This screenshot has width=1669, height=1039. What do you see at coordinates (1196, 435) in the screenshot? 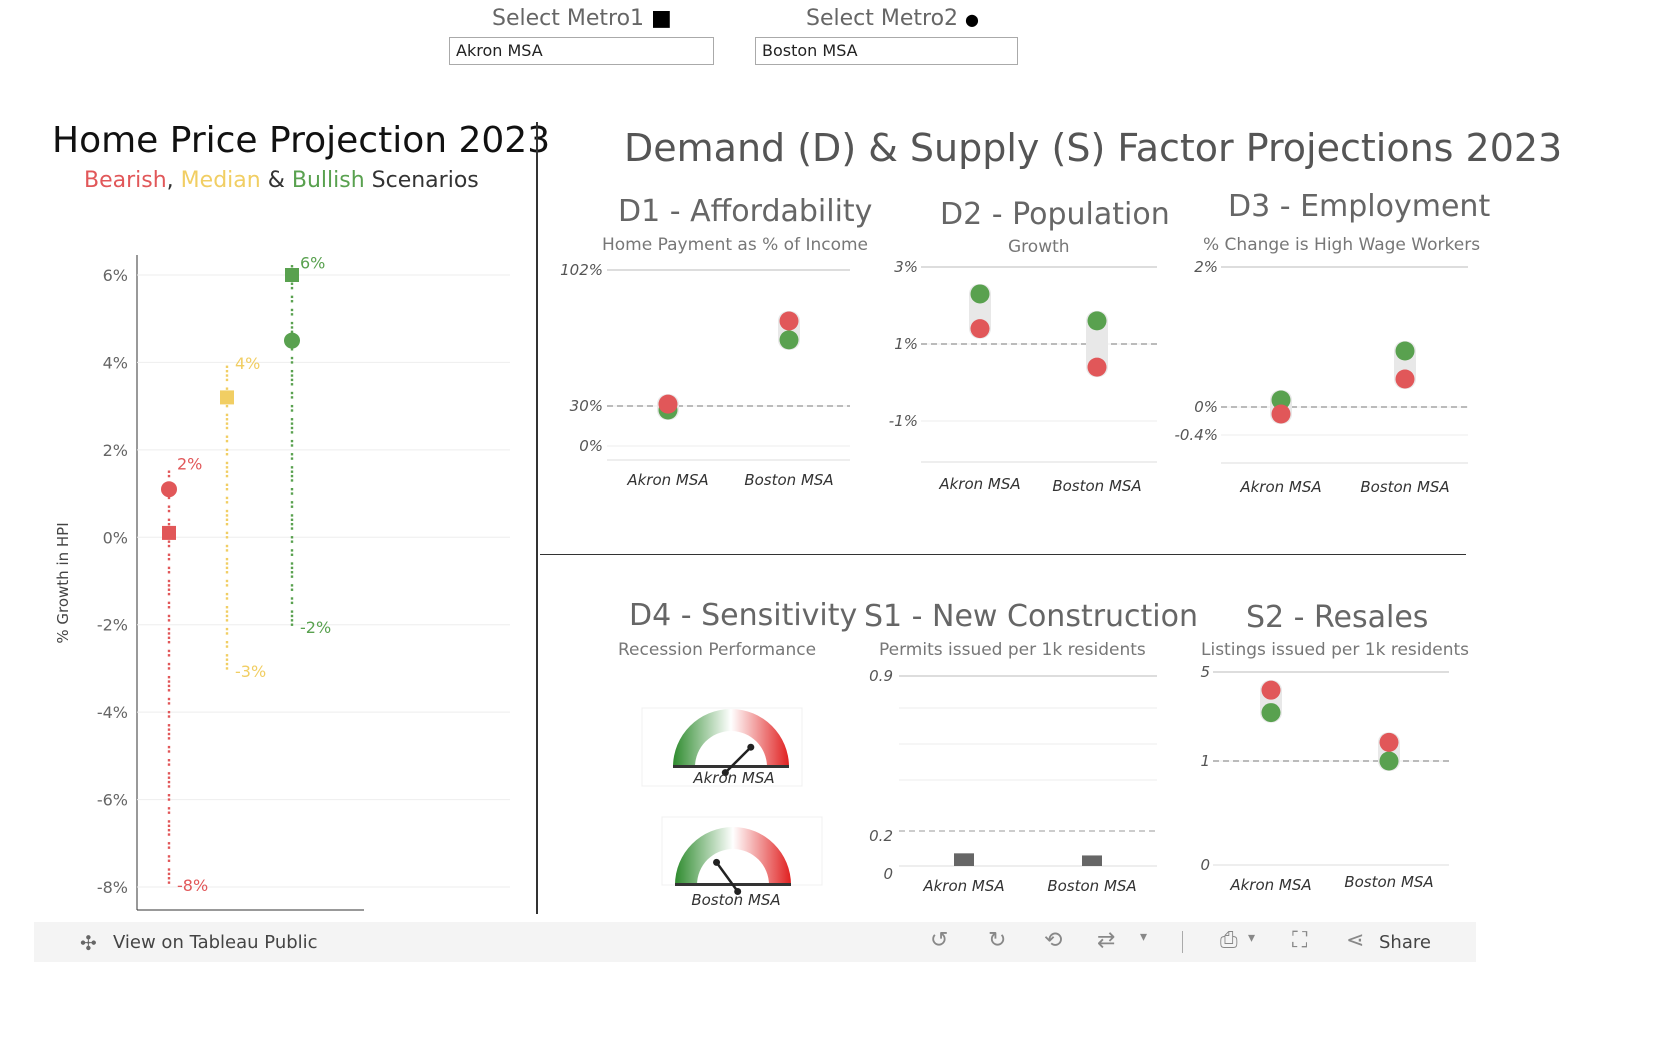
I see `d3-y-tick: -0.4%` at bounding box center [1196, 435].